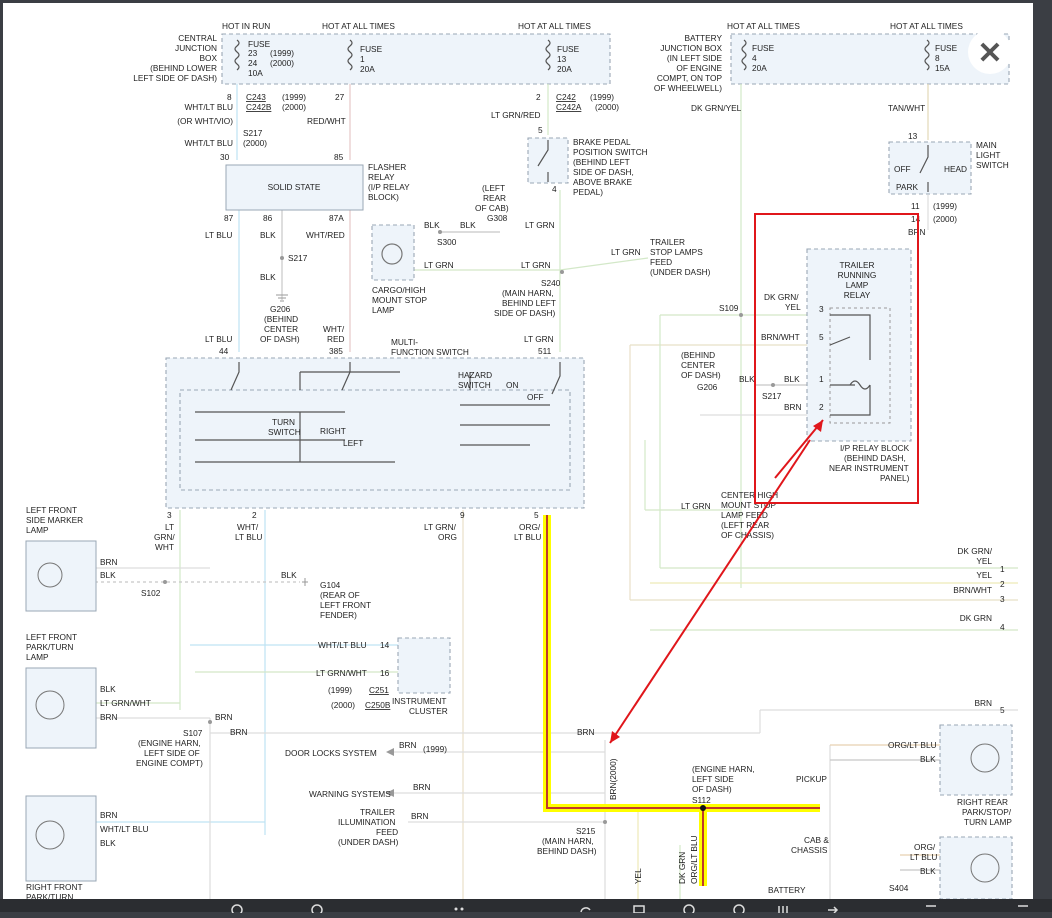 This screenshot has height=918, width=1052. Describe the element at coordinates (358, 26) in the screenshot. I see `hot-label-1: HOT AT ALL TIMES` at that location.